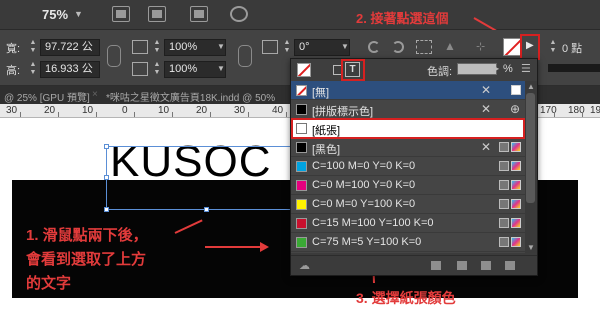  What do you see at coordinates (531, 247) in the screenshot?
I see `scroll-down-icon: ▼` at bounding box center [531, 247].